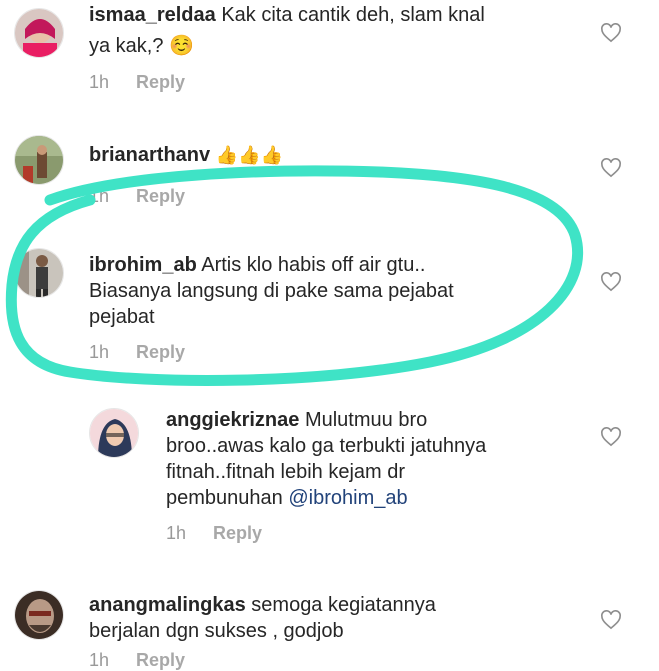  Describe the element at coordinates (141, 46) in the screenshot. I see `comment-text-line: ya kak,? ☺️` at that location.